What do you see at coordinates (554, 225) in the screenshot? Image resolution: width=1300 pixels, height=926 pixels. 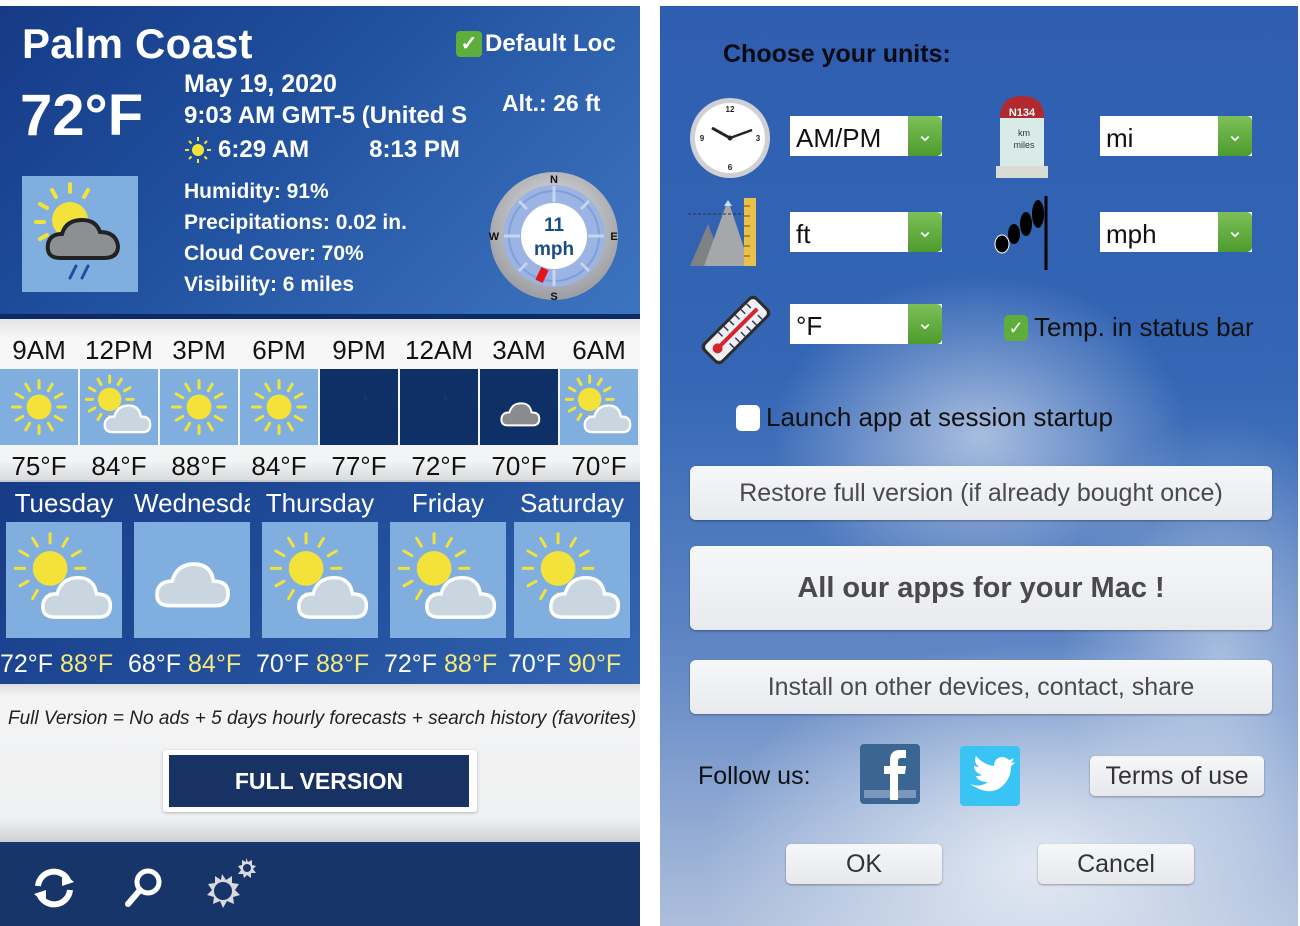 I see `wind-speed: 11` at bounding box center [554, 225].